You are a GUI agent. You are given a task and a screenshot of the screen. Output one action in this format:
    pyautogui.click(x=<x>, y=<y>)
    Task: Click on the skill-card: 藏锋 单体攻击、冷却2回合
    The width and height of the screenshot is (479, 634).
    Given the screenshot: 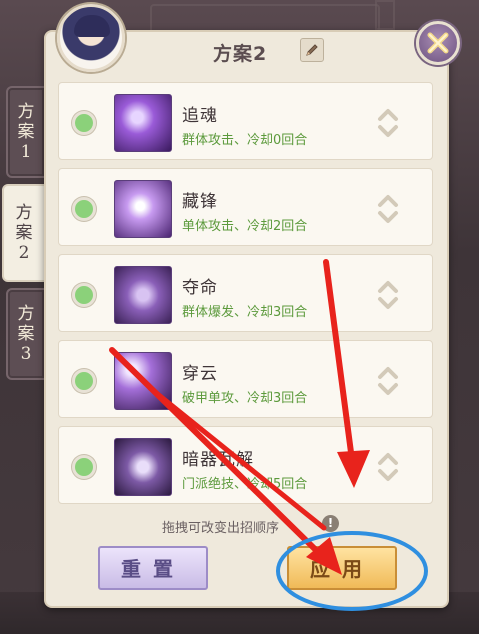 What is the action you would take?
    pyautogui.click(x=245, y=207)
    